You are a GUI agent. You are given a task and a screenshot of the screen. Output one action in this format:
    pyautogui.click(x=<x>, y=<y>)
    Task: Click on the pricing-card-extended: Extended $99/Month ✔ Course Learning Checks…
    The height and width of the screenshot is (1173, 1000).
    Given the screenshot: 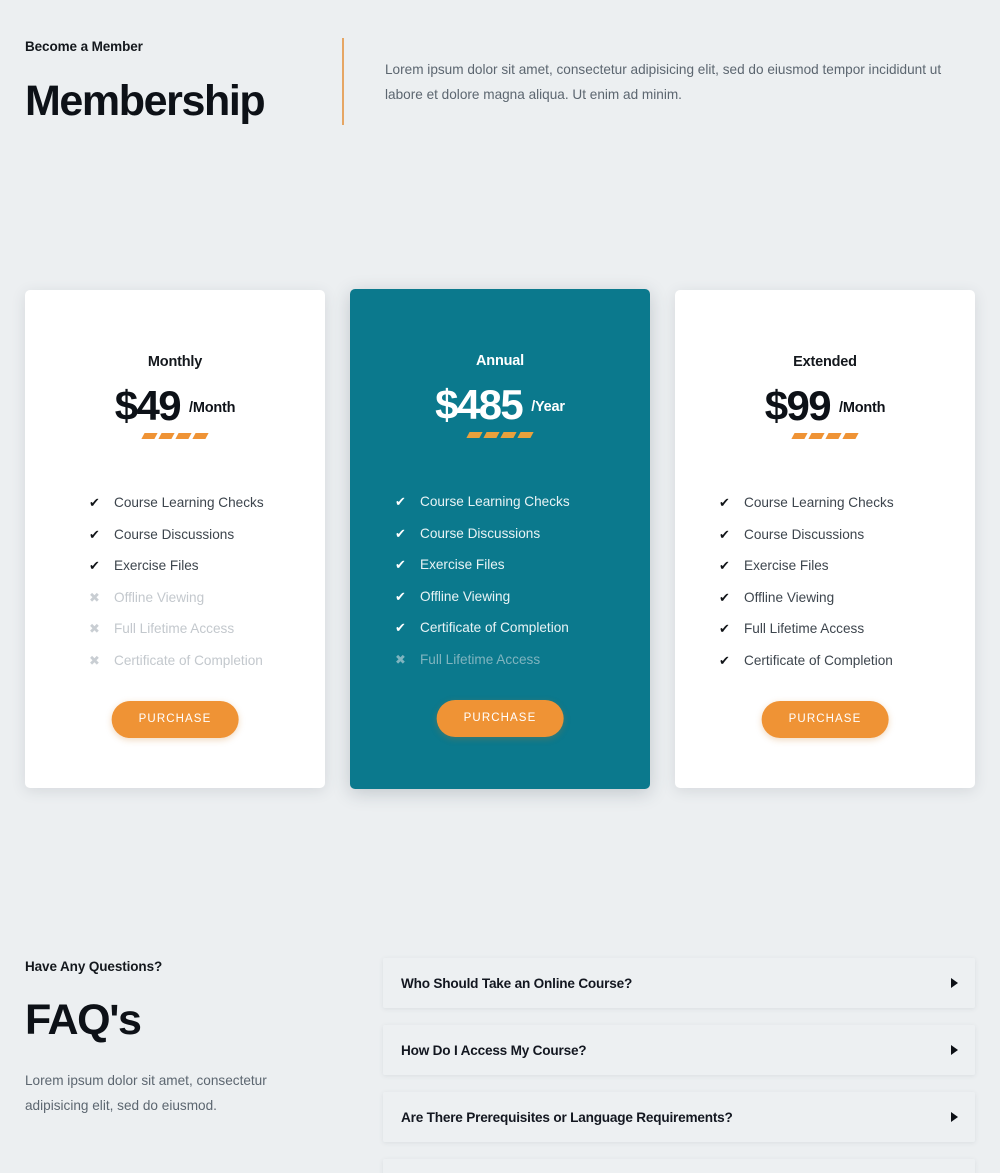 What is the action you would take?
    pyautogui.click(x=825, y=539)
    